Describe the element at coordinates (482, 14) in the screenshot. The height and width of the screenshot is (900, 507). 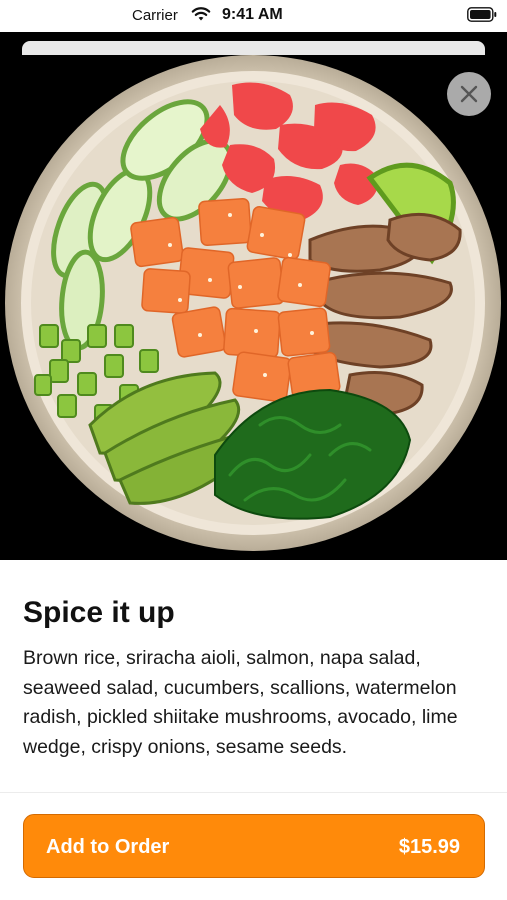
I see `battery-icon` at that location.